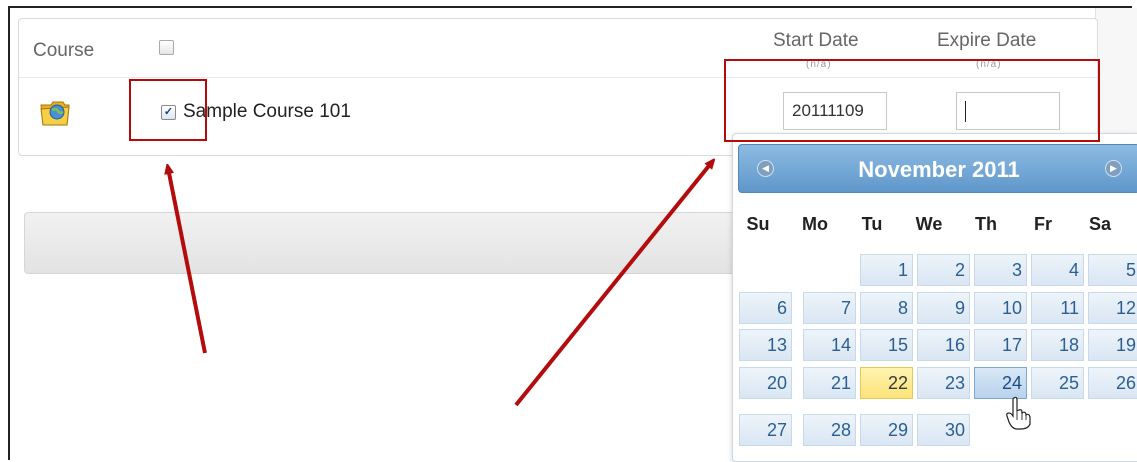  I want to click on weekday-mo: Mo, so click(815, 224).